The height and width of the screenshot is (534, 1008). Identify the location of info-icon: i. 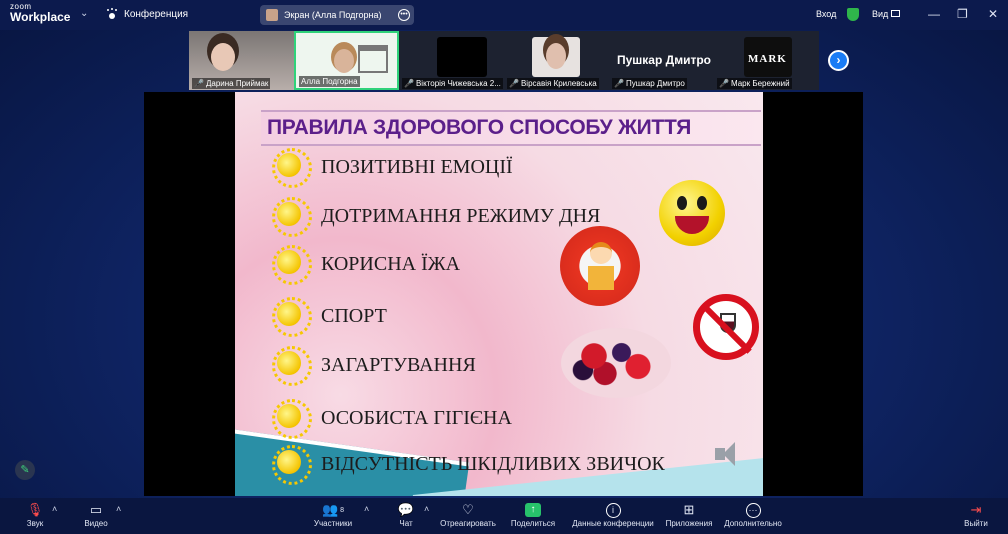
(613, 510).